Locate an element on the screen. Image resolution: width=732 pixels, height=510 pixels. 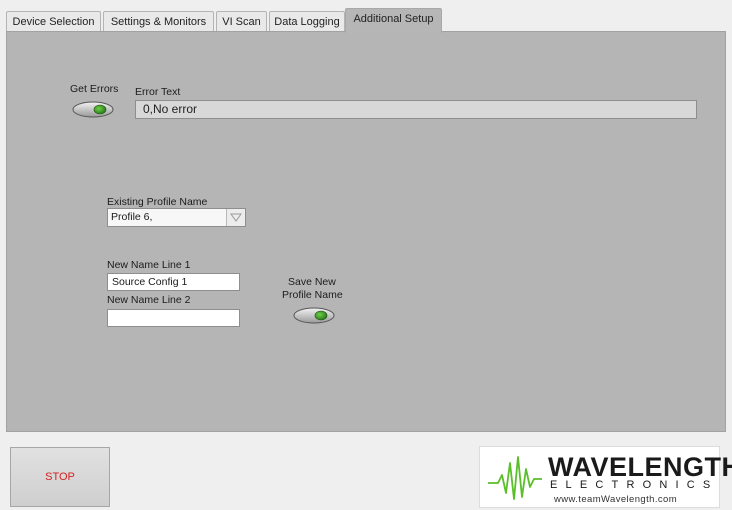
tab-device-selection: Device Selection is located at coordinates (53, 21).